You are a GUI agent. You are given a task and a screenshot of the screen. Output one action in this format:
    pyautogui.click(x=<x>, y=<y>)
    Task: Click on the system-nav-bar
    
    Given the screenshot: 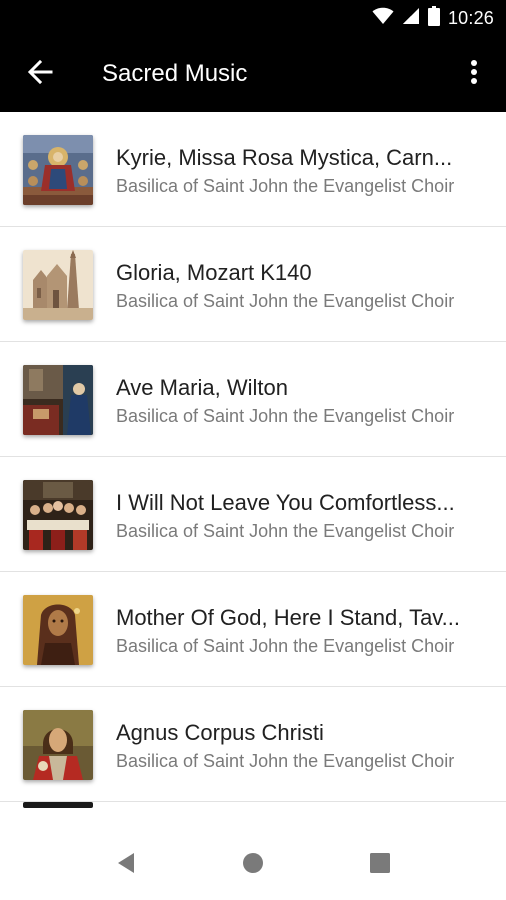 What is the action you would take?
    pyautogui.click(x=253, y=864)
    